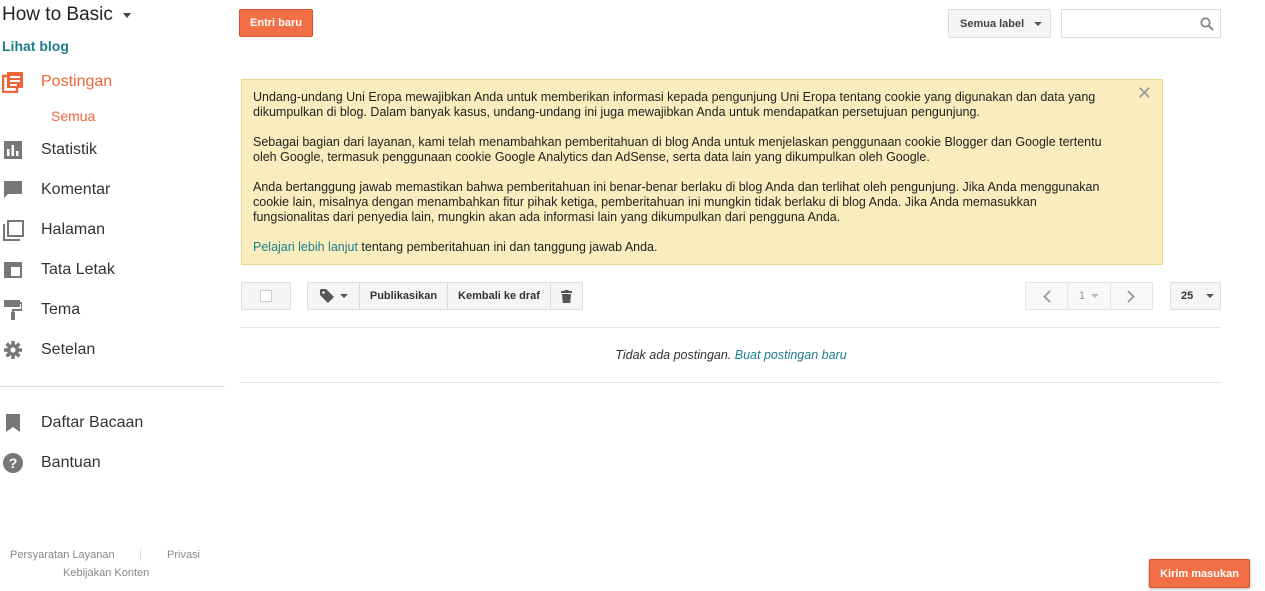 The width and height of the screenshot is (1265, 591). What do you see at coordinates (76, 189) in the screenshot?
I see `sidebar-item-label: Komentar` at bounding box center [76, 189].